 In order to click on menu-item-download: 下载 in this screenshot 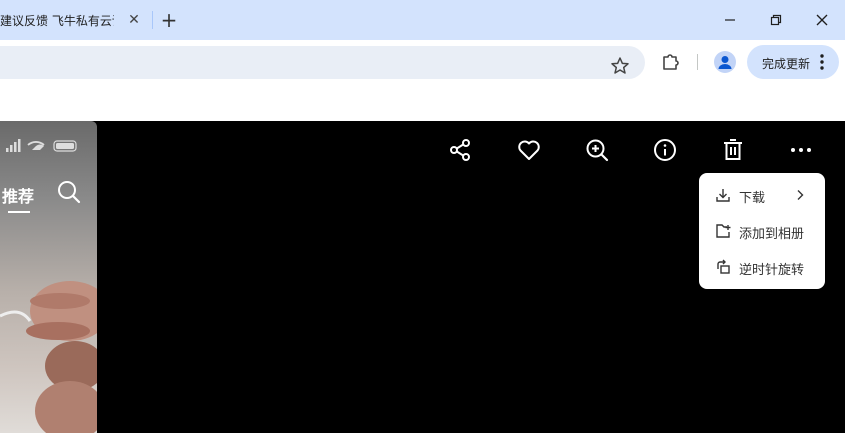, I will do `click(762, 195)`.